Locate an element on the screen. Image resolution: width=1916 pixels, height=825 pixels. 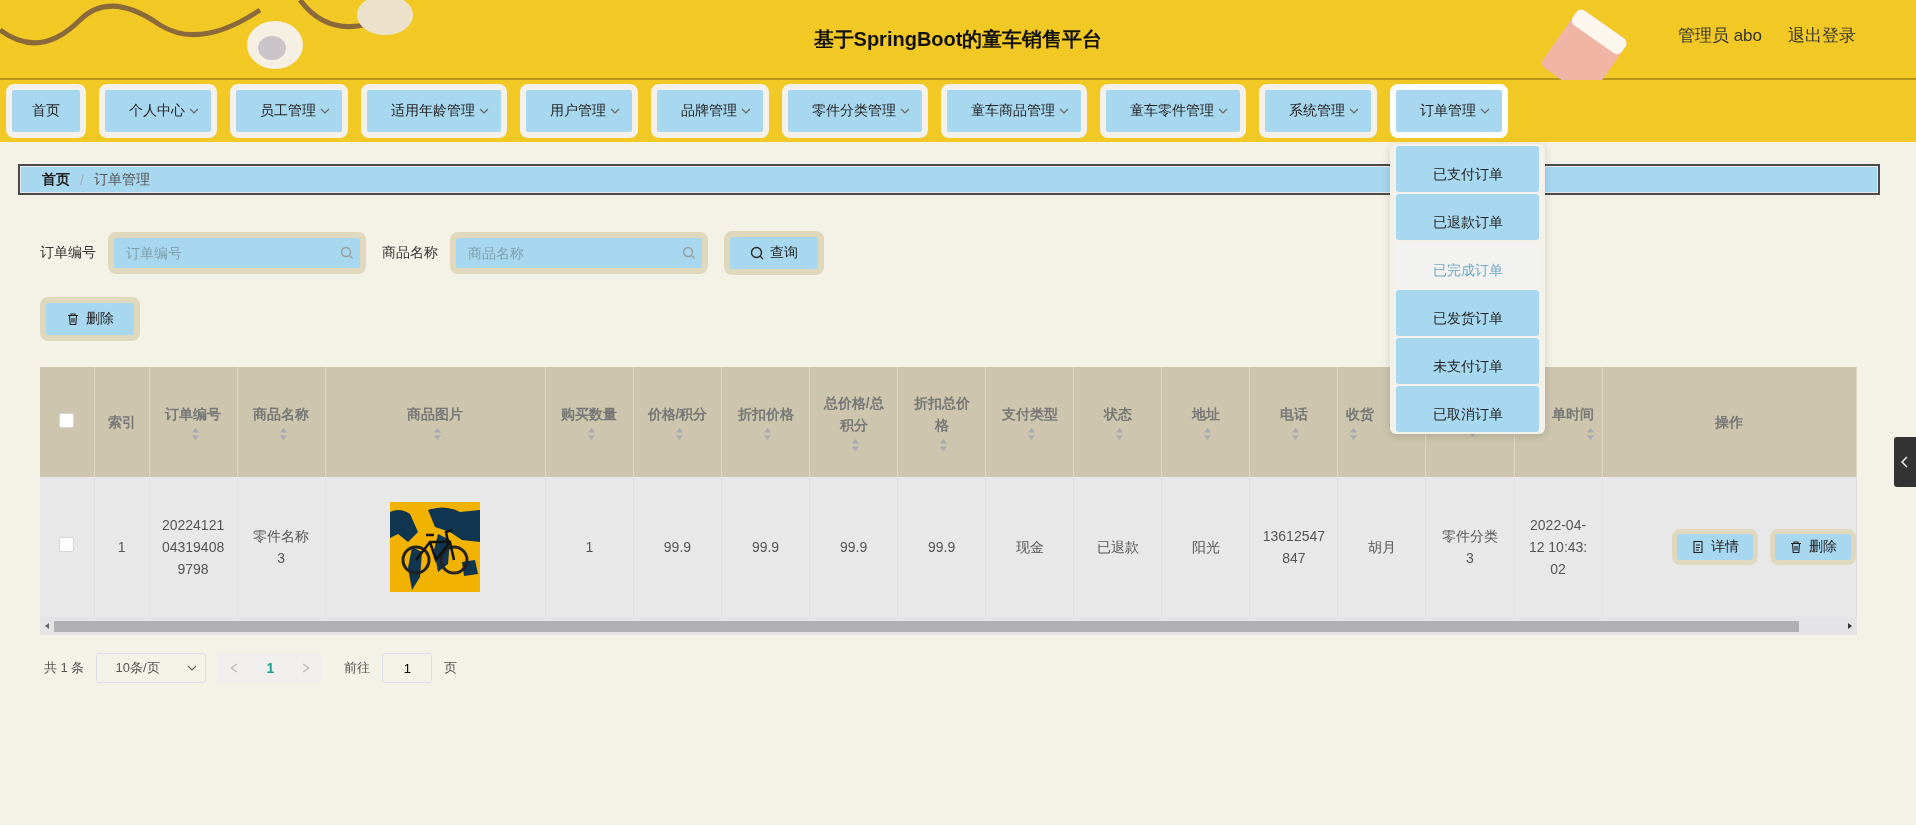
column-header: 购买数量 is located at coordinates (589, 414).